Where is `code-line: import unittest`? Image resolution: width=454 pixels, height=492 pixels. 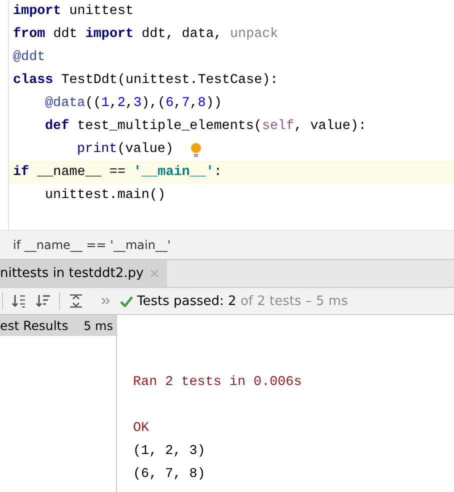
code-line: import unittest is located at coordinates (73, 12).